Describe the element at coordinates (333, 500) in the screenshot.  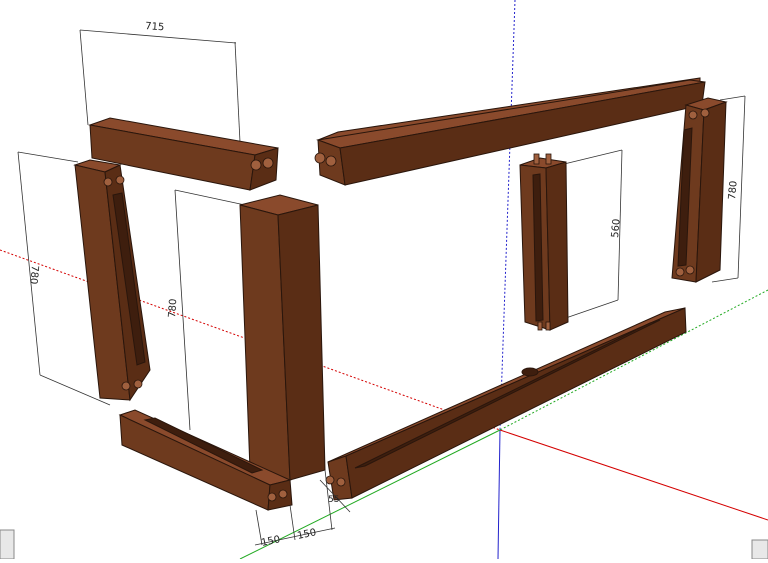
I see `dimension-label-55: 55` at that location.